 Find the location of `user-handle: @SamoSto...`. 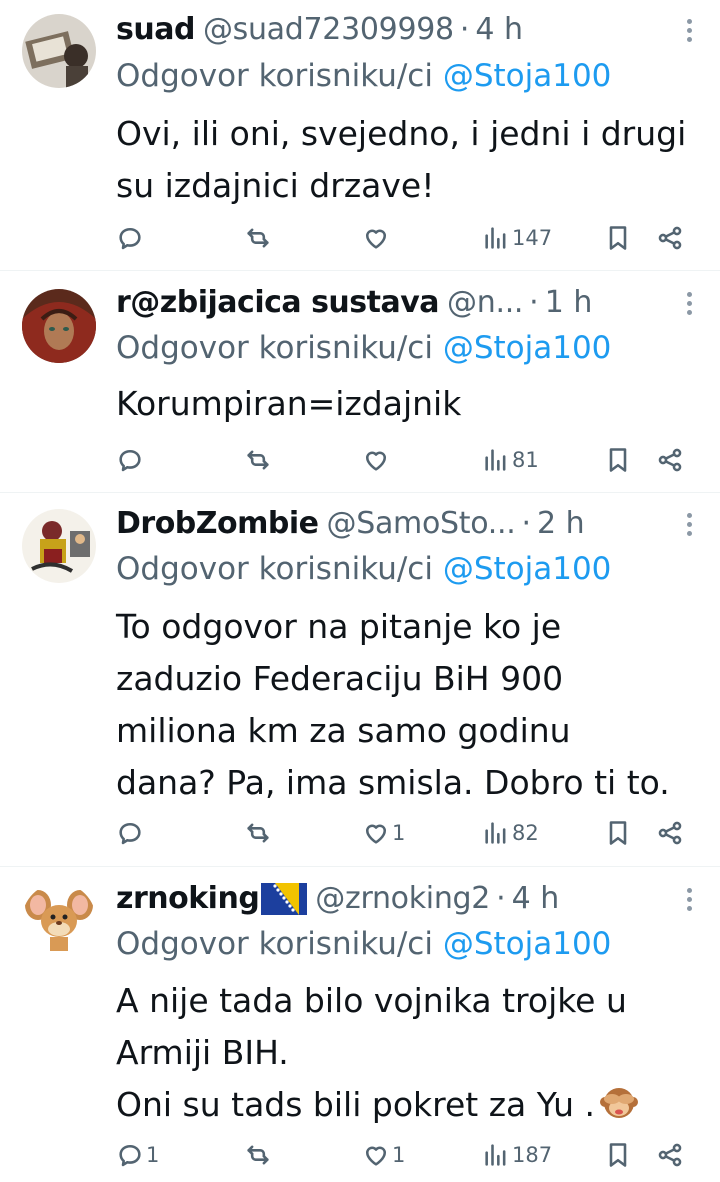

user-handle: @SamoSto... is located at coordinates (421, 524).